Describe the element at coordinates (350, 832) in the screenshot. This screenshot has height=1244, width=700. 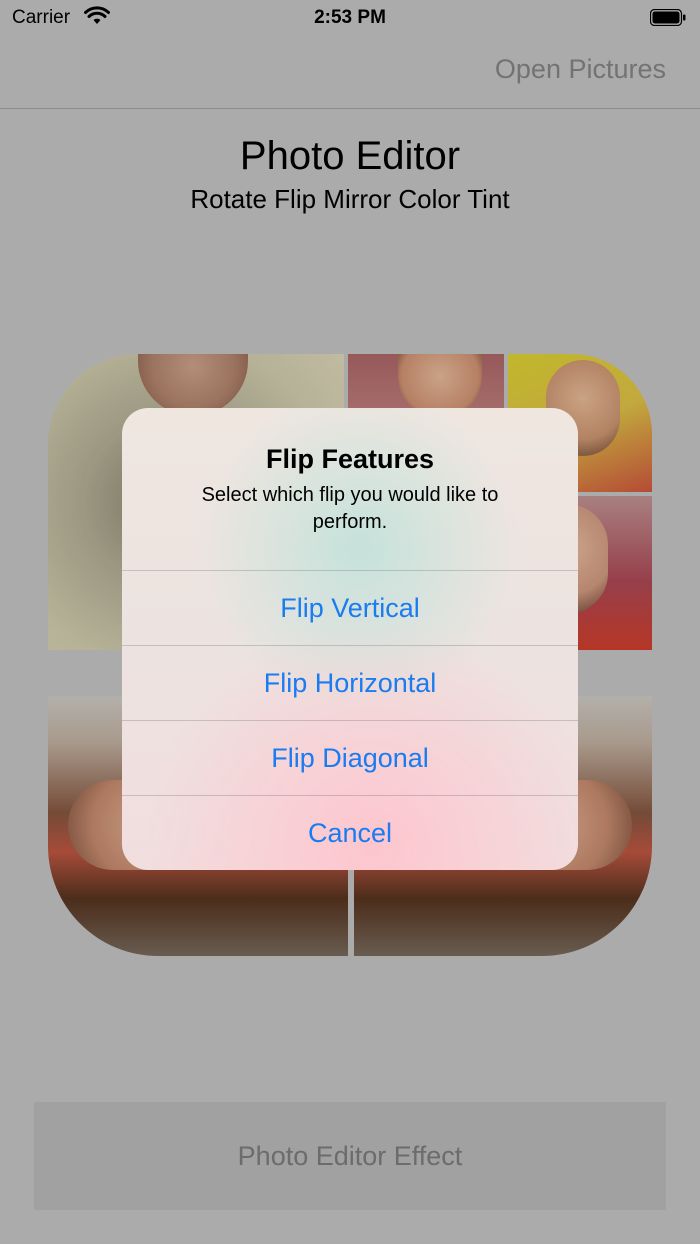
I see `cancel-button: Cancel` at that location.